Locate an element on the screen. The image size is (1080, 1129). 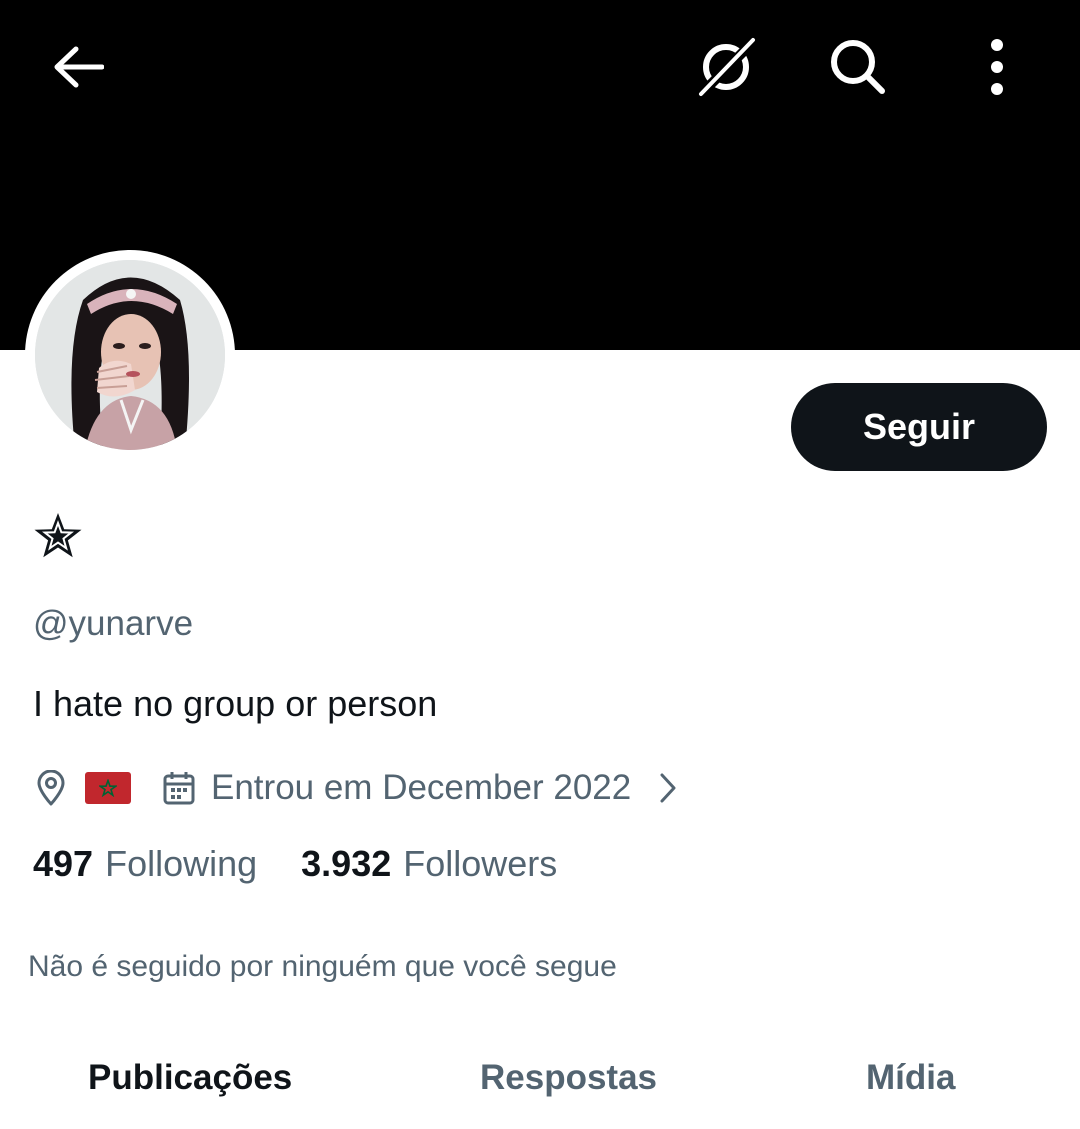
join-date-details-button is located at coordinates (668, 788).